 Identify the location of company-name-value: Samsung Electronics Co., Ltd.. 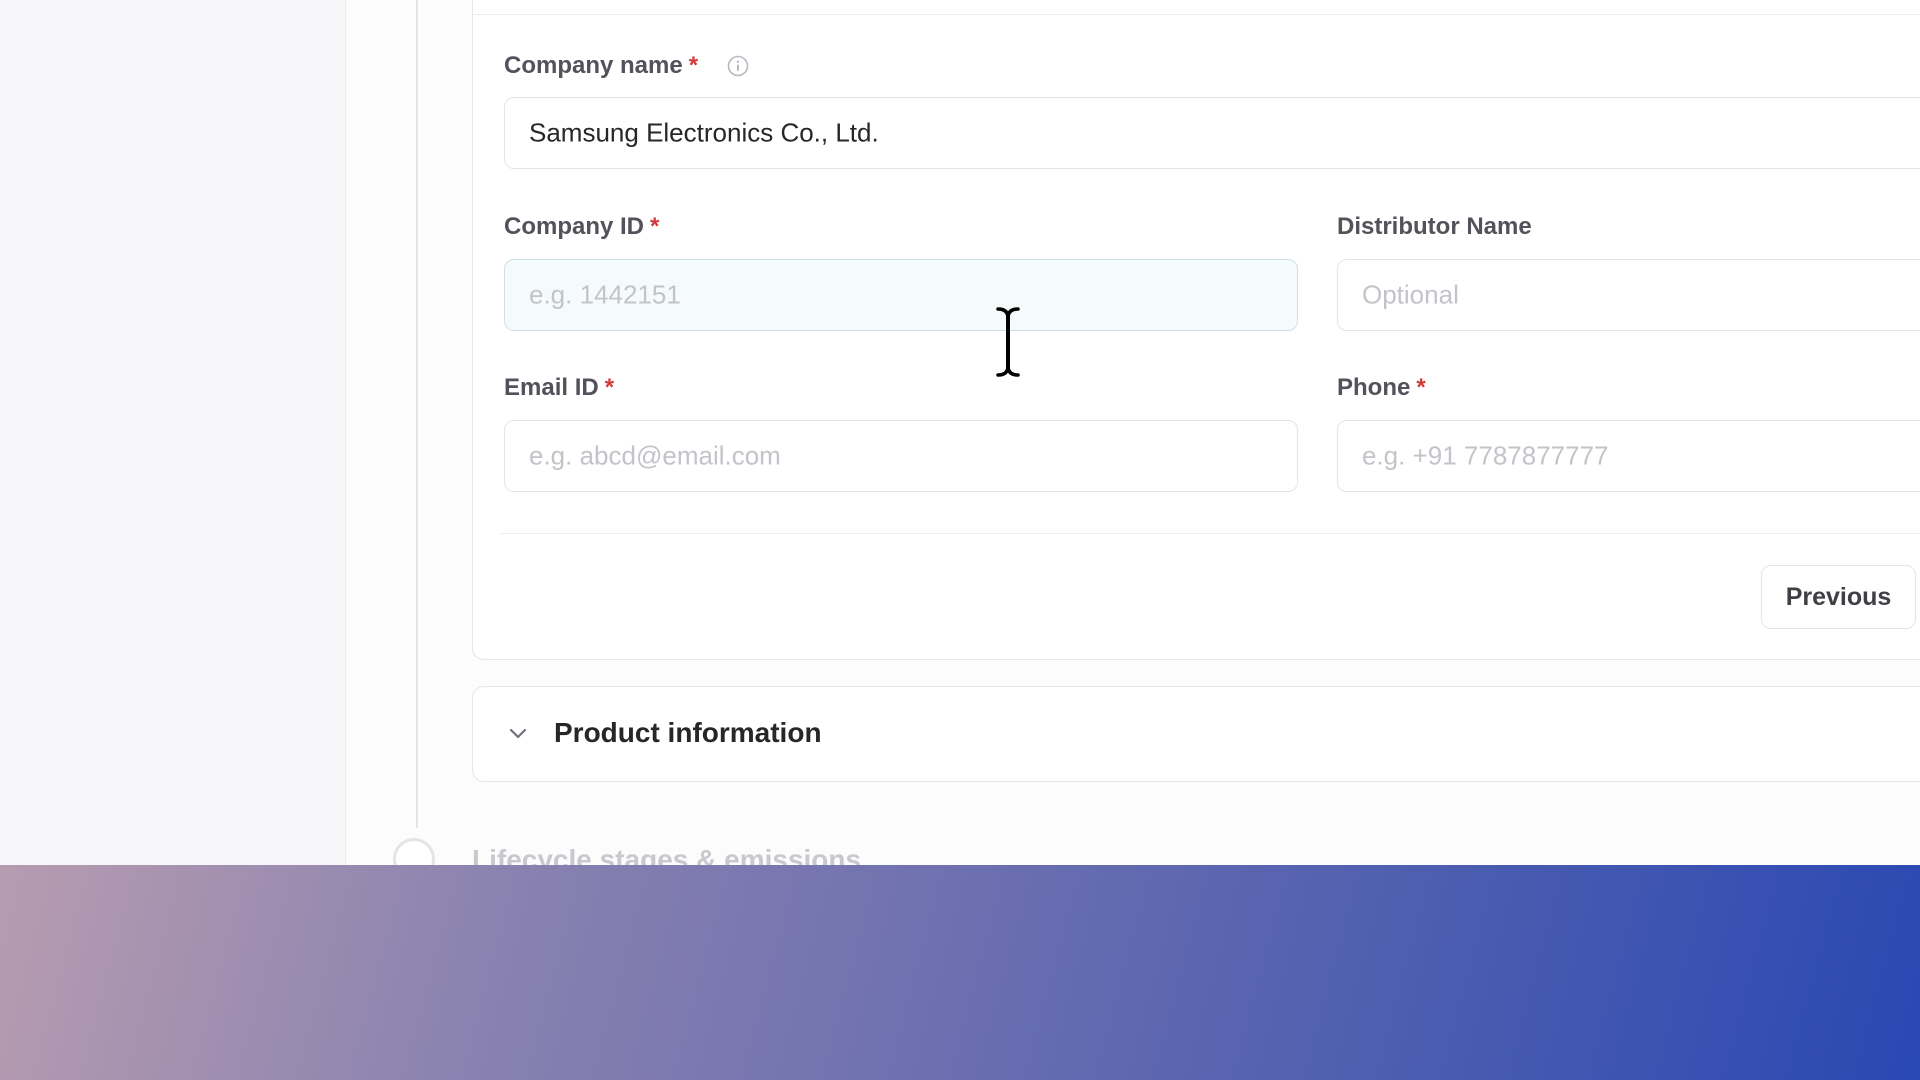
(704, 132).